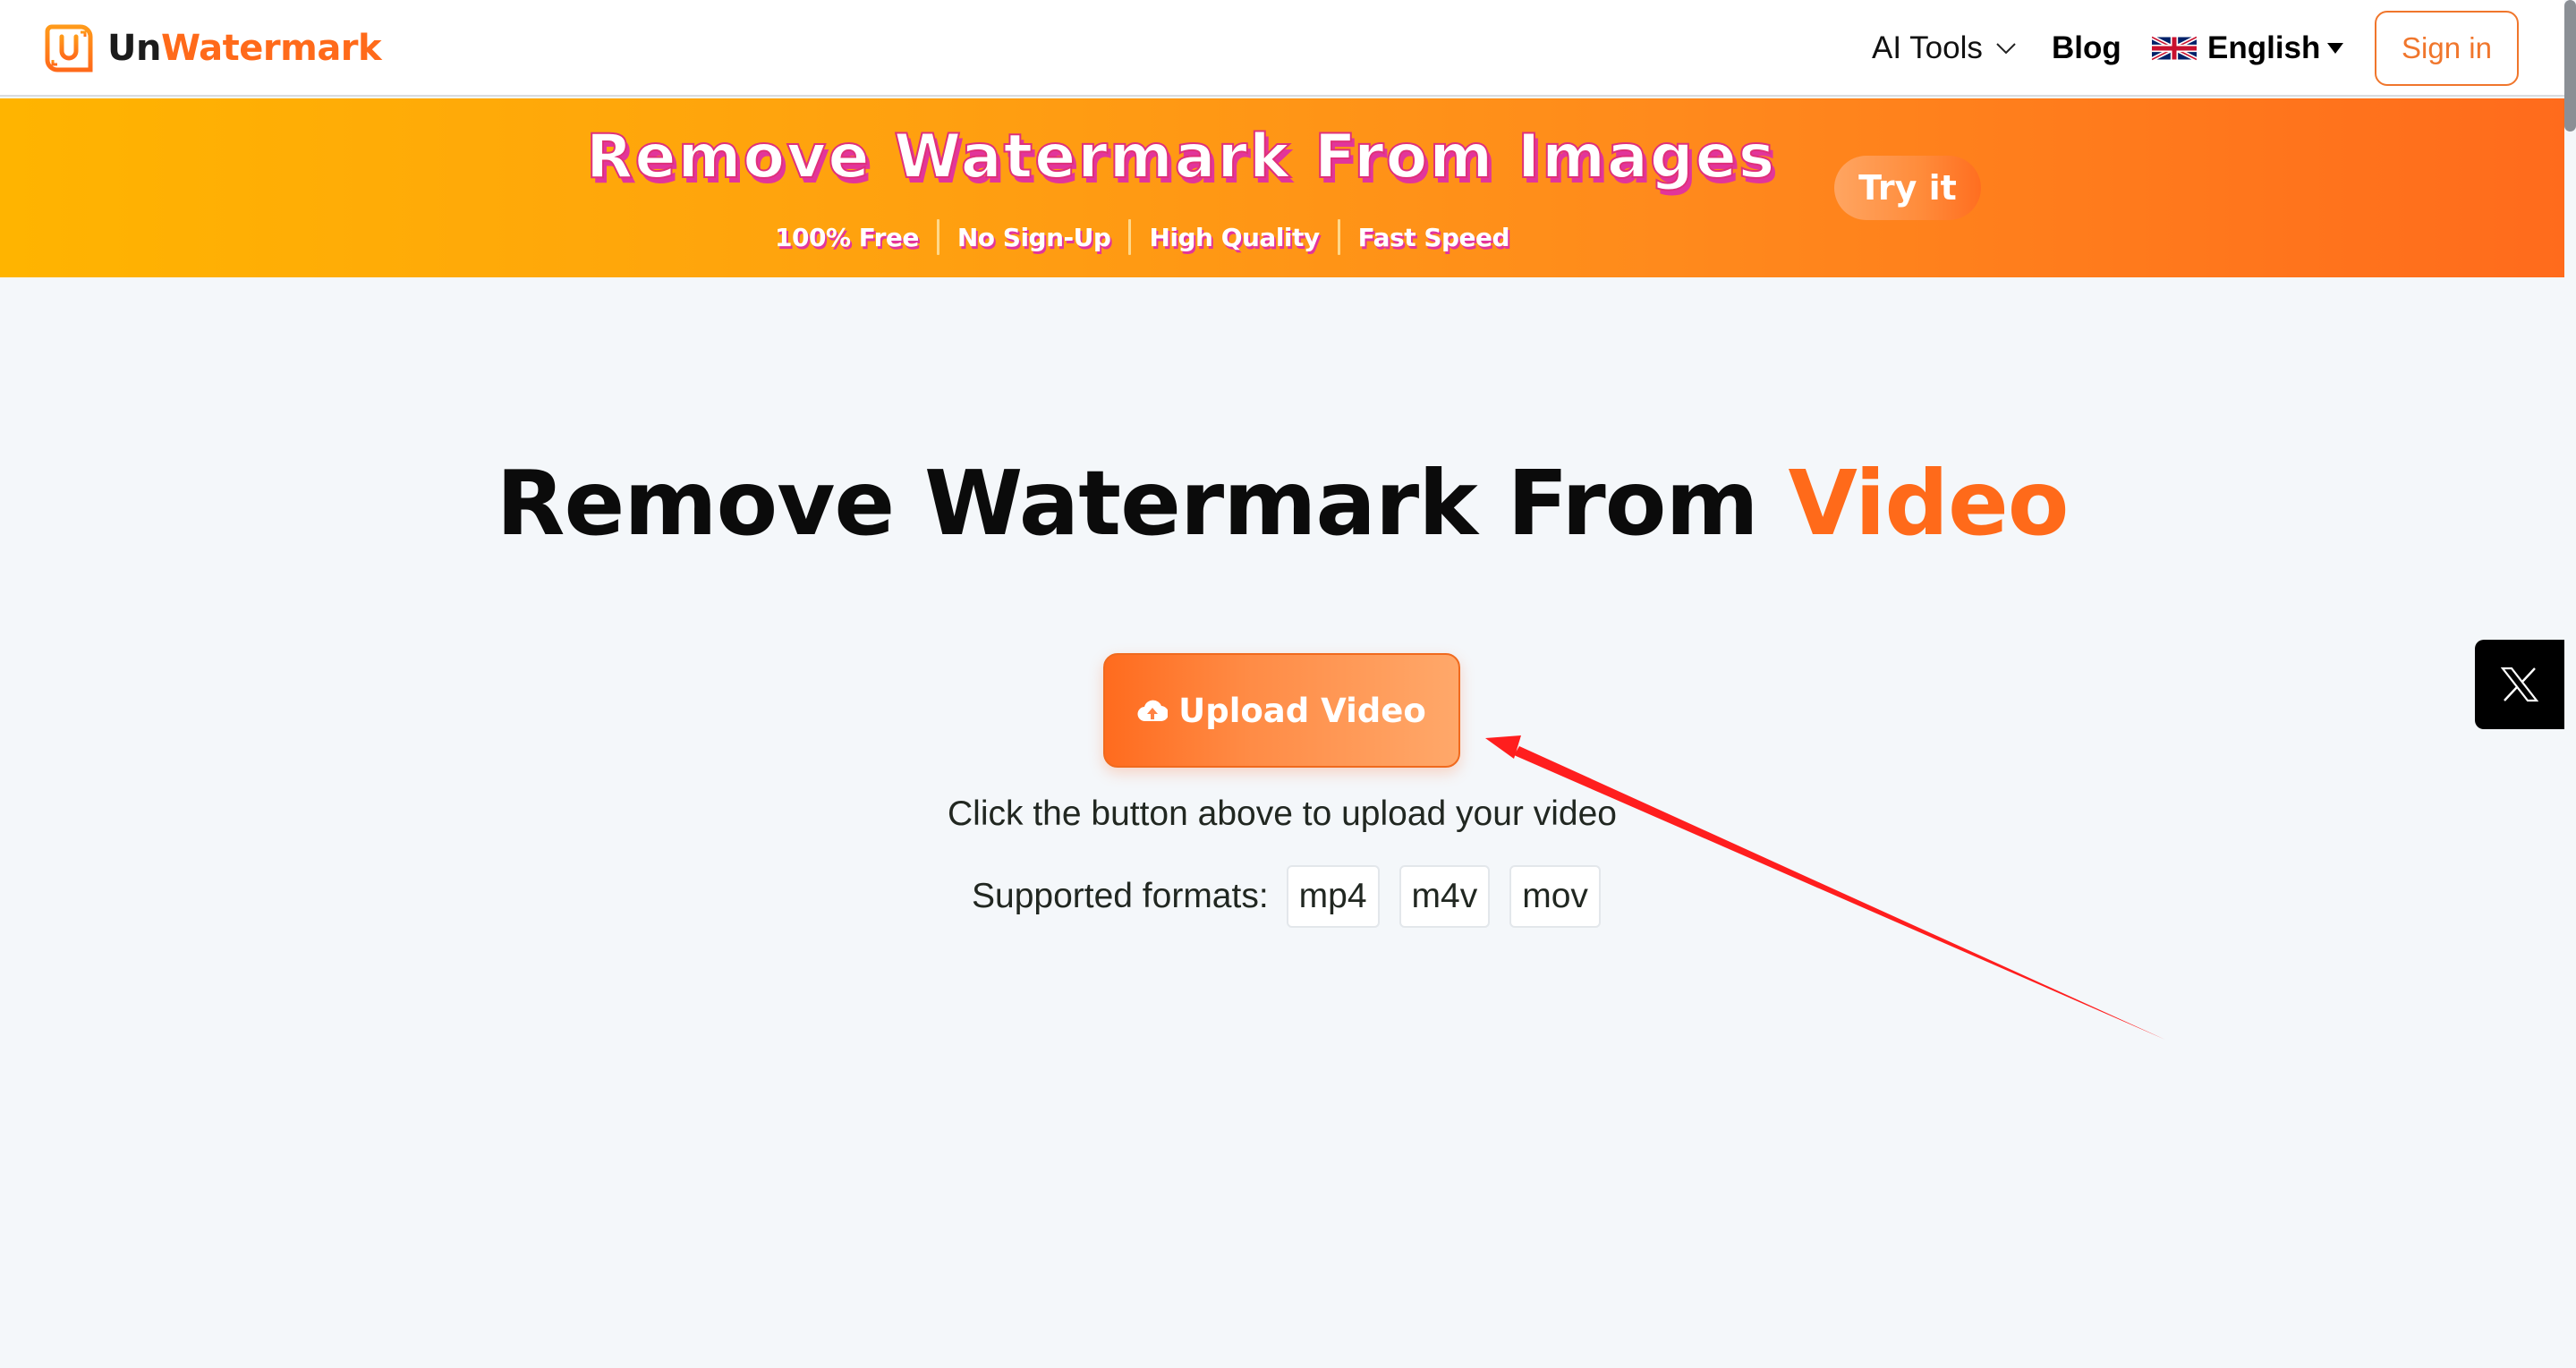 Image resolution: width=2576 pixels, height=1368 pixels. Describe the element at coordinates (1433, 237) in the screenshot. I see `feature-speed: Fast Speed` at that location.